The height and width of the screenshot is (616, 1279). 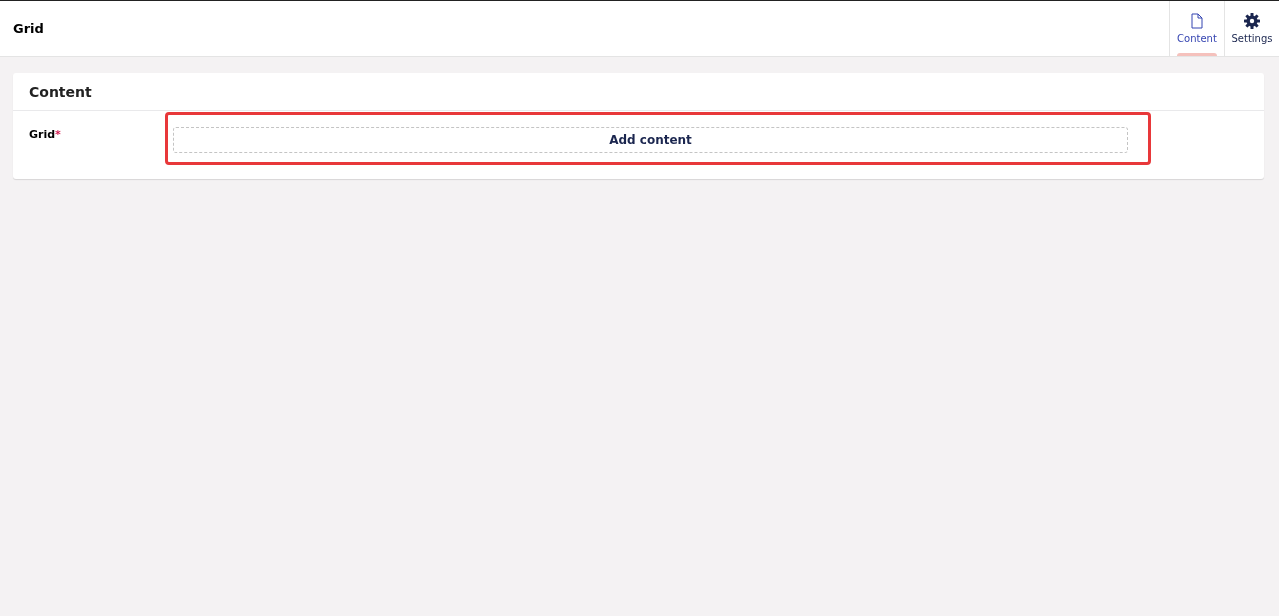 What do you see at coordinates (1197, 21) in the screenshot?
I see `document-icon` at bounding box center [1197, 21].